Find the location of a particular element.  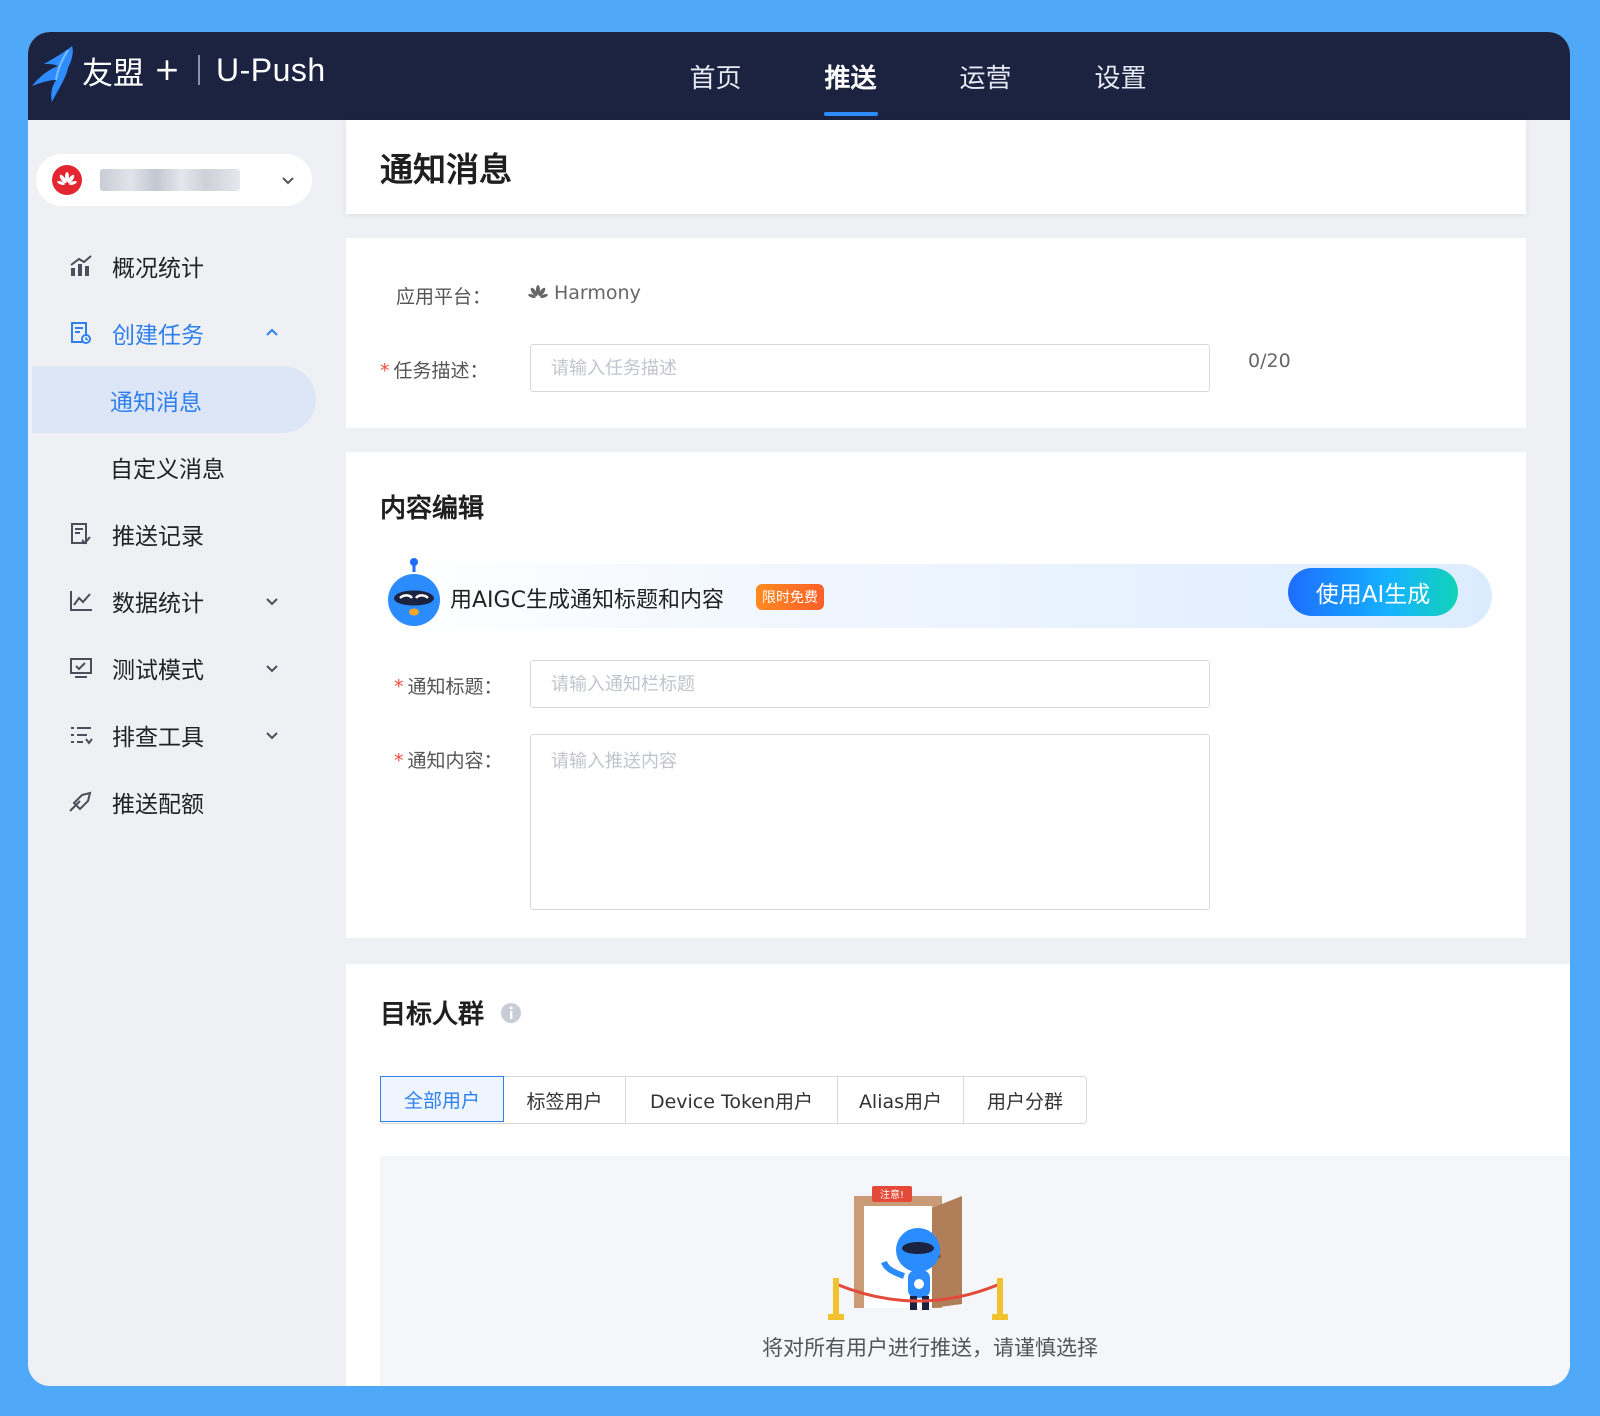

sidebar-subitem-custom-message: 自定义消息 is located at coordinates (187, 466).